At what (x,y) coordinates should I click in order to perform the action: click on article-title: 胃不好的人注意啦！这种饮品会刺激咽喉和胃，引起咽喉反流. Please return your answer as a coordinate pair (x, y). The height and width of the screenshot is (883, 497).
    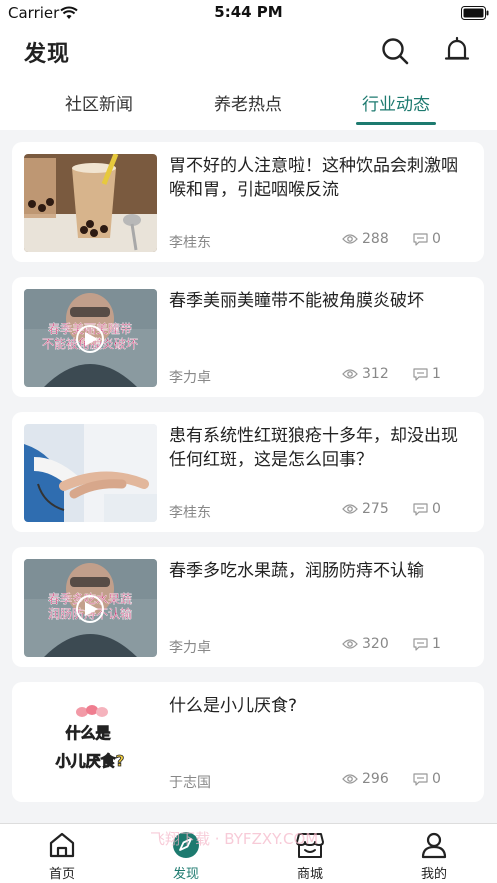
    Looking at the image, I should click on (313, 178).